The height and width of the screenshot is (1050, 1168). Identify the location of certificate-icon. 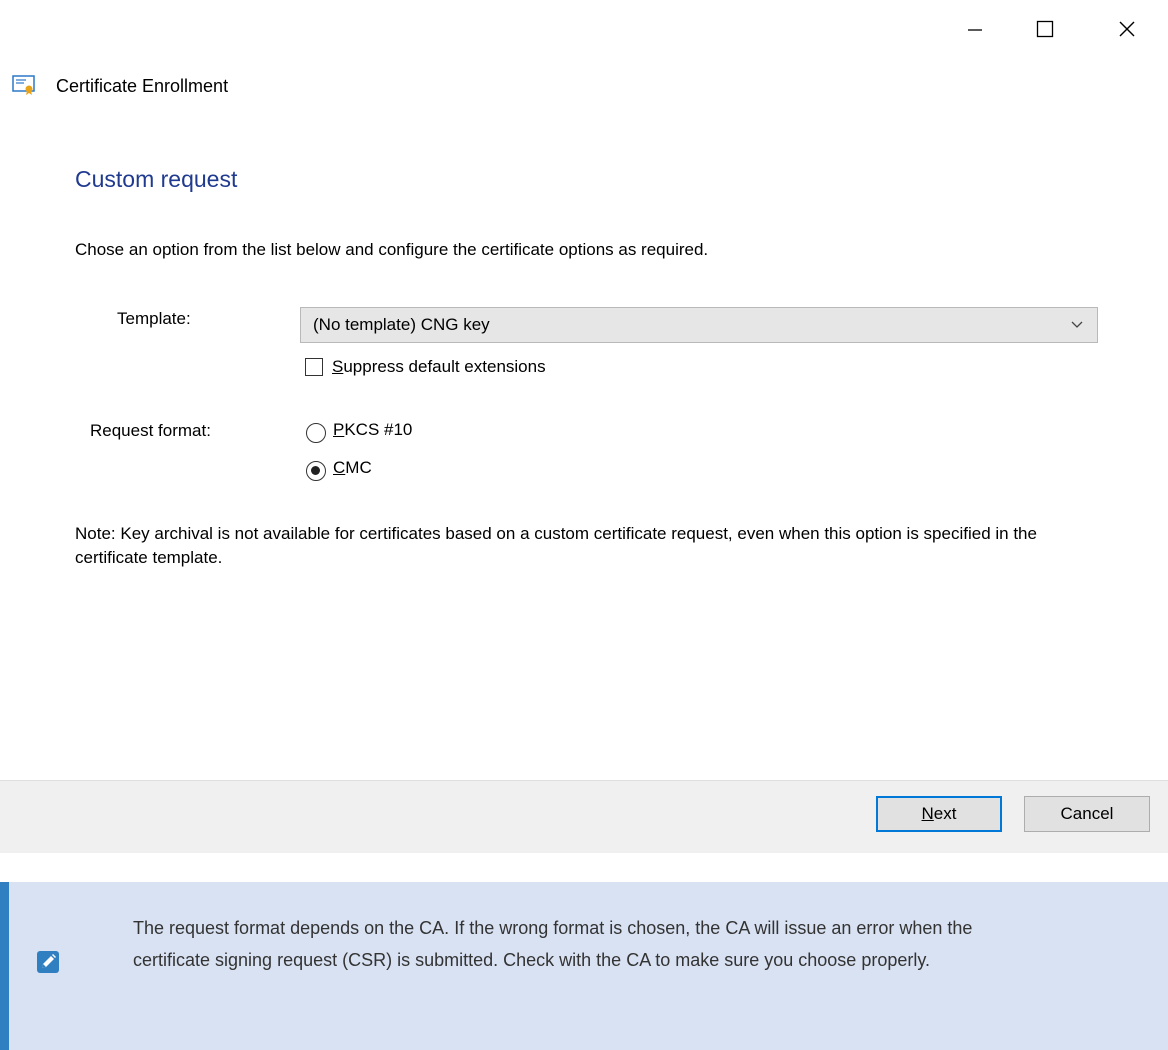
(23, 85).